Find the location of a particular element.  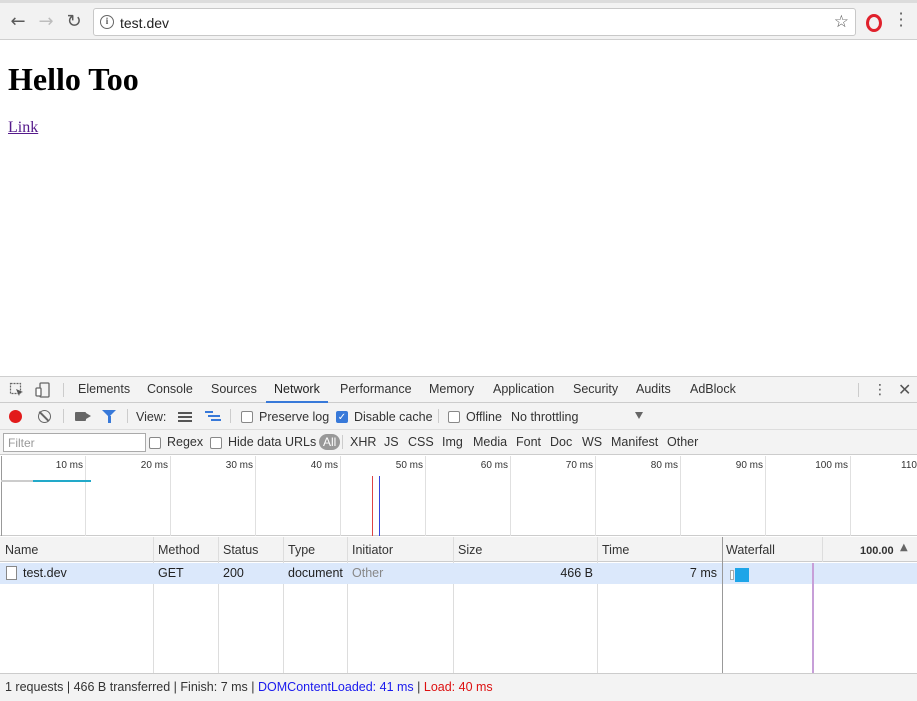

address-bar: i test.dev ☆ is located at coordinates (474, 22).